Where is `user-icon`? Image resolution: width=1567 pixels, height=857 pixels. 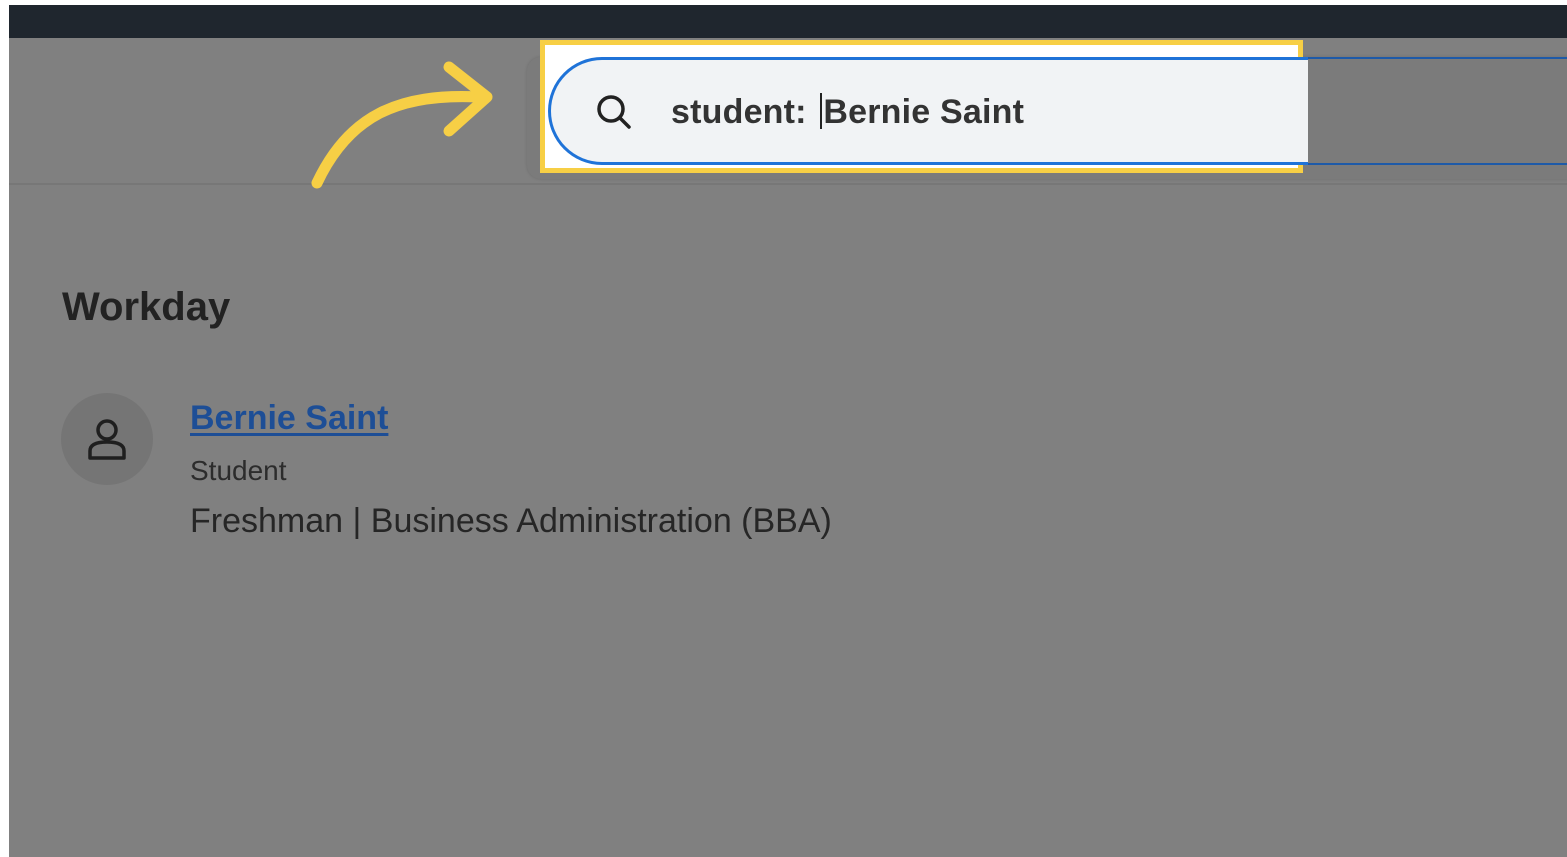 user-icon is located at coordinates (107, 439).